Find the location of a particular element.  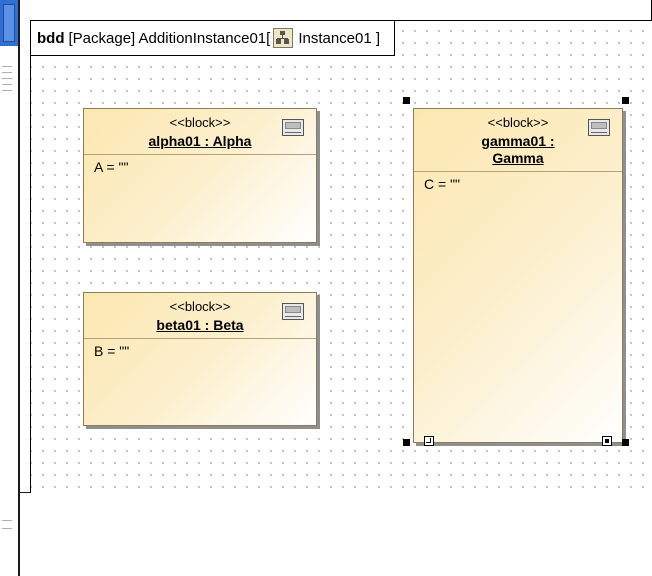

selection-handle-bottom-left is located at coordinates (406, 442).